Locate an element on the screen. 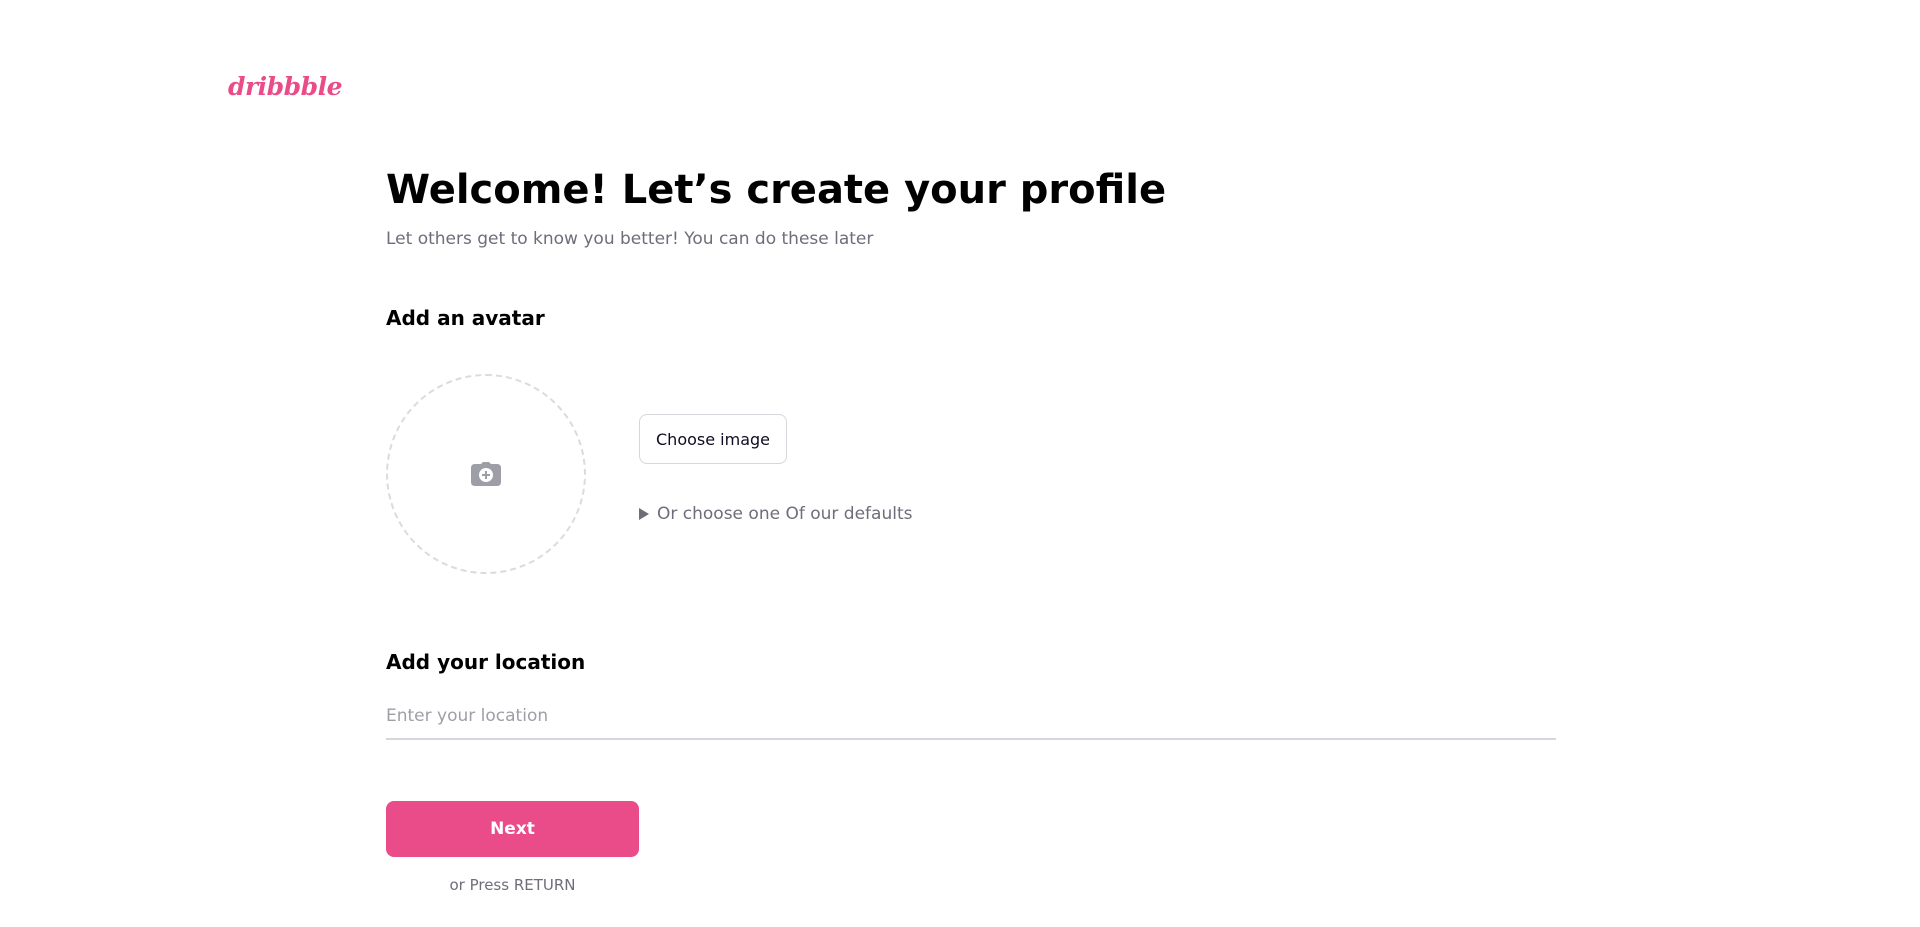  location-section-heading: Add your location is located at coordinates (486, 662).